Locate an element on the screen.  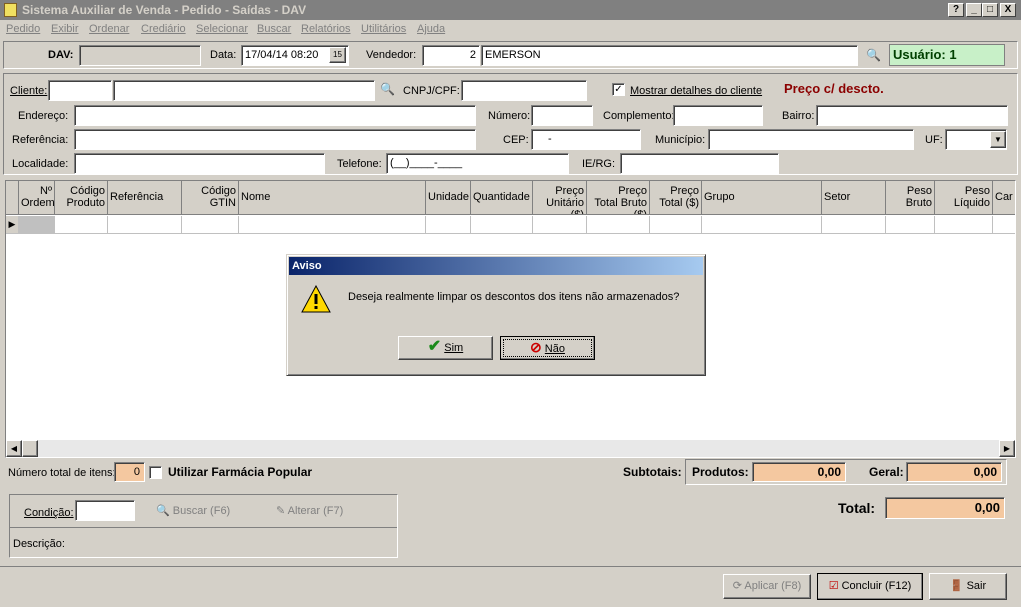
sair-button: 🚪 Sair is located at coordinates (968, 586).